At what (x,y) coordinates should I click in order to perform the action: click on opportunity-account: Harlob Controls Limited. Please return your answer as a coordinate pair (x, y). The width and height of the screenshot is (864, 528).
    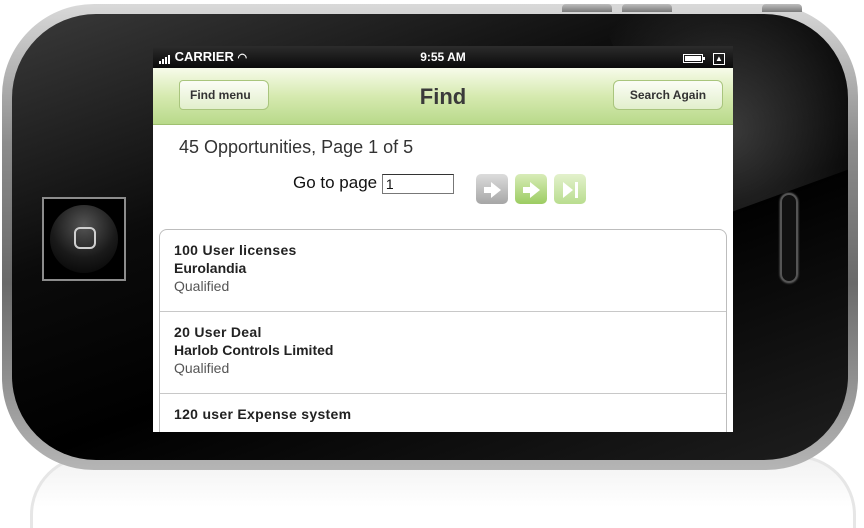
    Looking at the image, I should click on (254, 350).